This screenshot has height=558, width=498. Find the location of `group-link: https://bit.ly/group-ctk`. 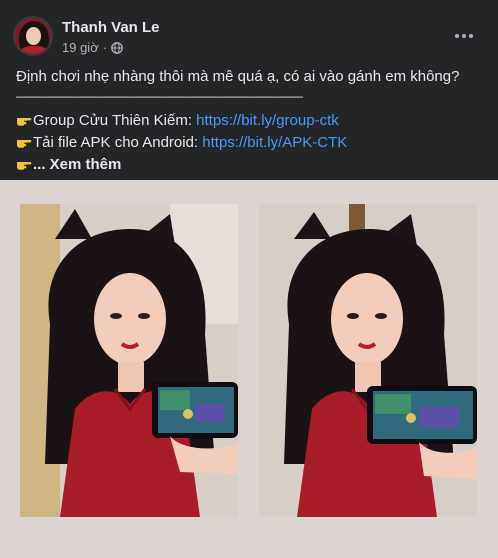

group-link: https://bit.ly/group-ctk is located at coordinates (267, 120).